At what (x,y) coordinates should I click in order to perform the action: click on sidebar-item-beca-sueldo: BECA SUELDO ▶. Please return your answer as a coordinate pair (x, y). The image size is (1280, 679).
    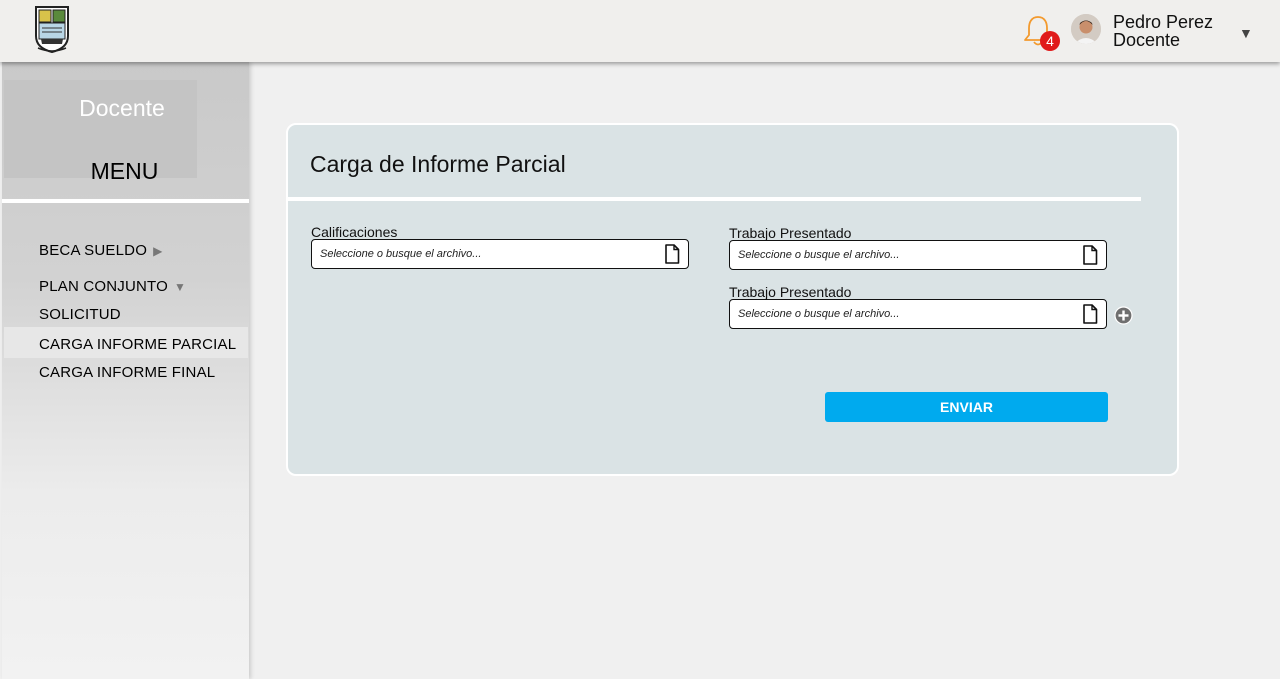
    Looking at the image, I should click on (101, 250).